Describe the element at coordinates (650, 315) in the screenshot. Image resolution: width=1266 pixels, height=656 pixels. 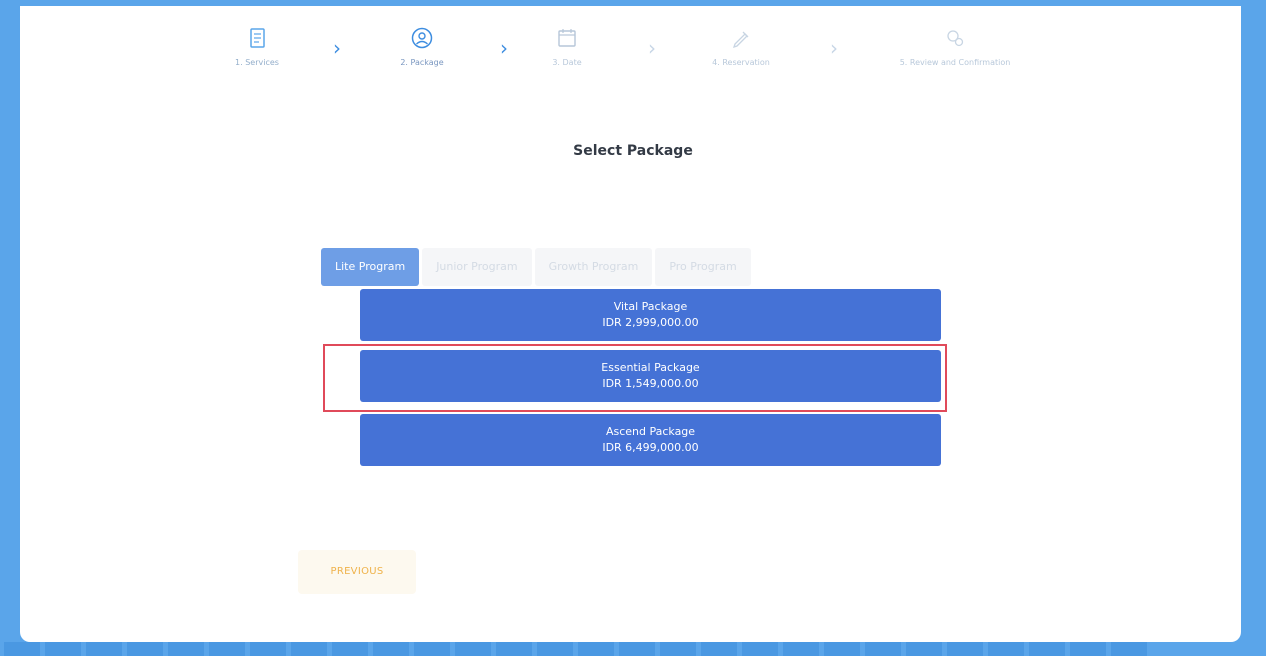
I see `package-option-vital: Vital Package IDR 2,999,000.00` at that location.